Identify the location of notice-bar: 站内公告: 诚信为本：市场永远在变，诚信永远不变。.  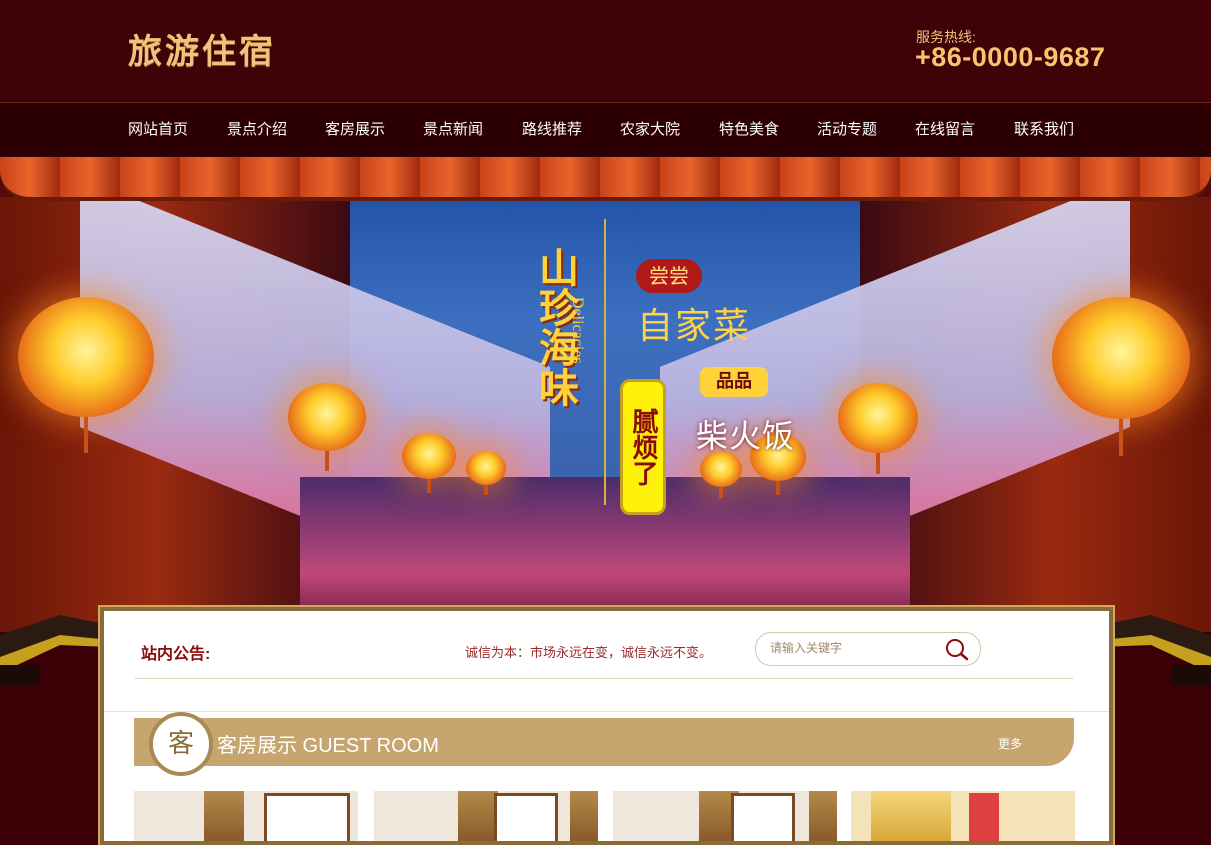
(604, 652).